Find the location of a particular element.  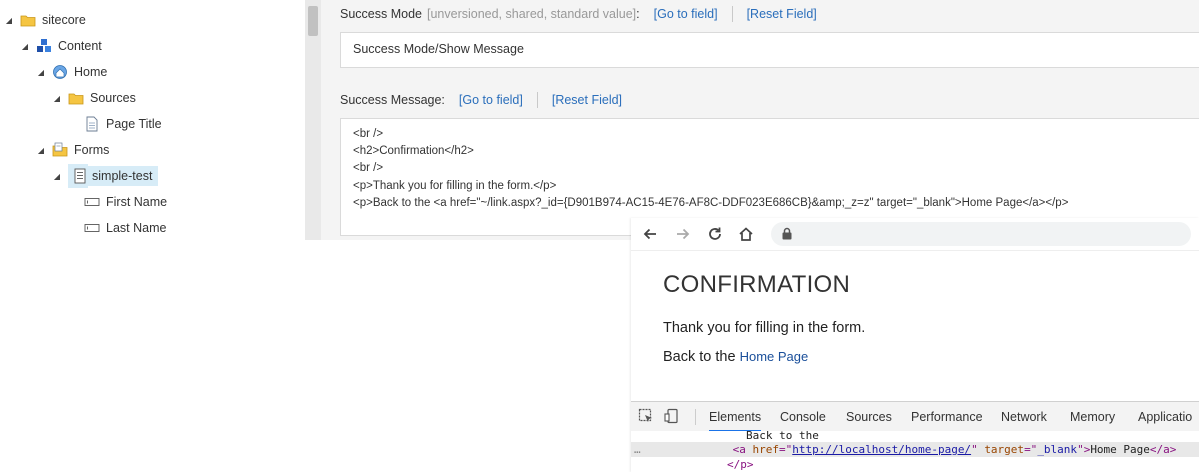

dom-text-line: Back to the is located at coordinates (915, 435).